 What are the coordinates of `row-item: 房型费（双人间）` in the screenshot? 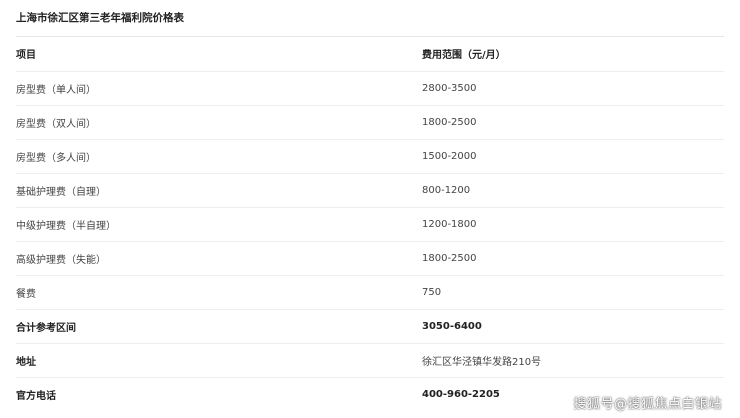 It's located at (219, 122).